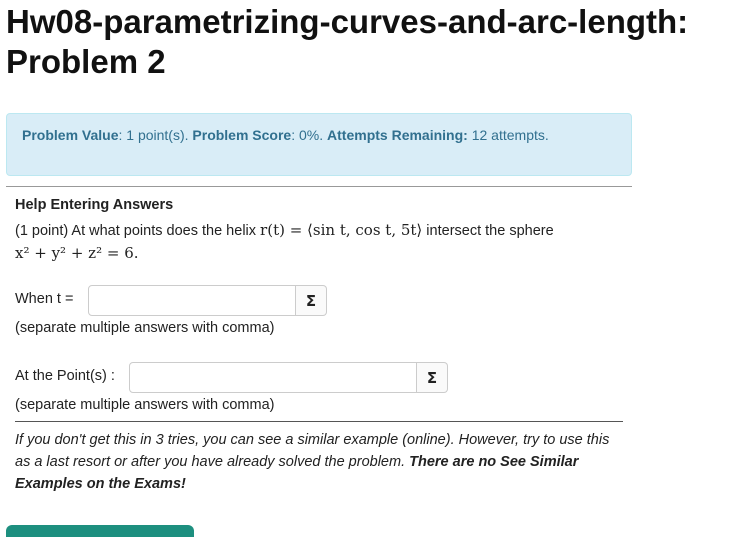  I want to click on divider-top, so click(319, 186).